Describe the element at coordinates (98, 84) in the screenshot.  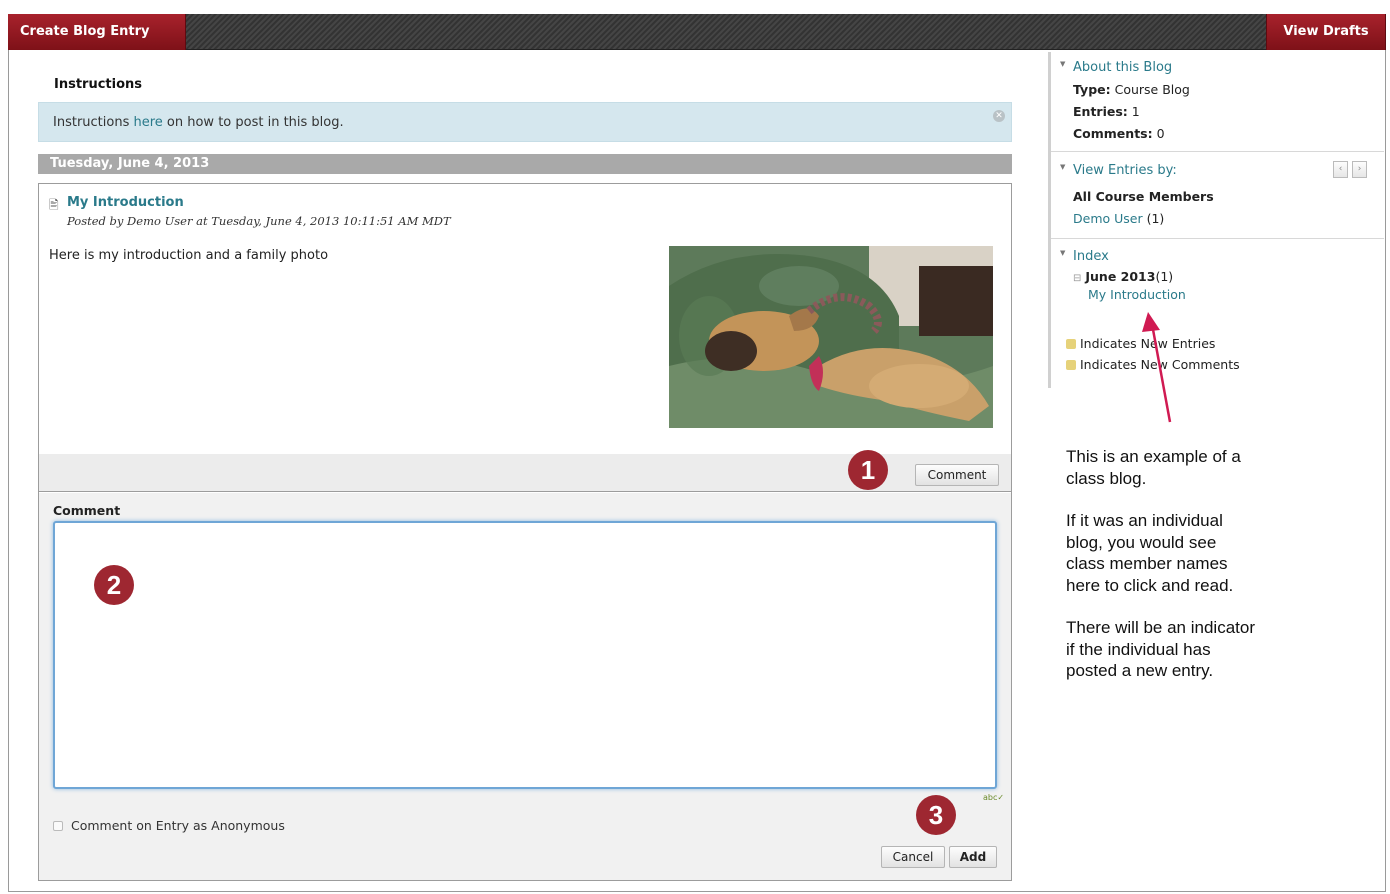
I see `instructions-heading: Instructions` at that location.